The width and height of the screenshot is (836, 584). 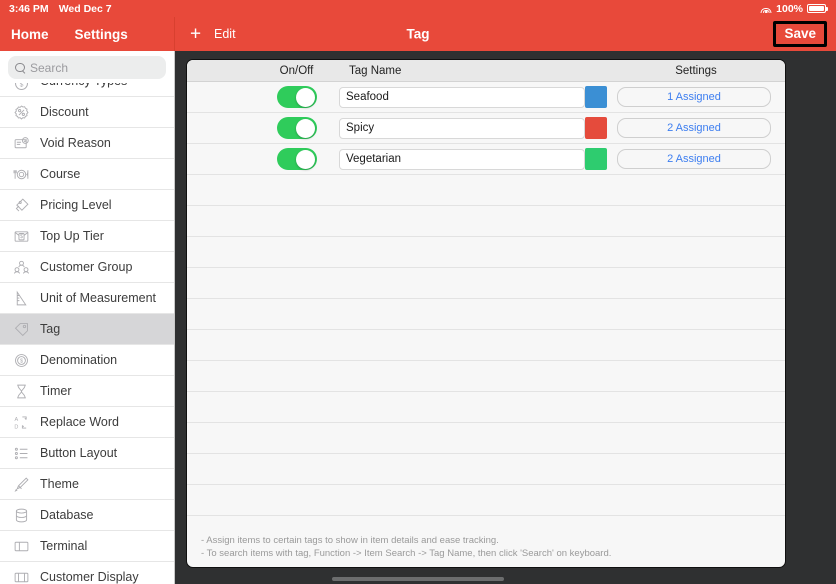 I want to click on wifi-icon, so click(x=766, y=8).